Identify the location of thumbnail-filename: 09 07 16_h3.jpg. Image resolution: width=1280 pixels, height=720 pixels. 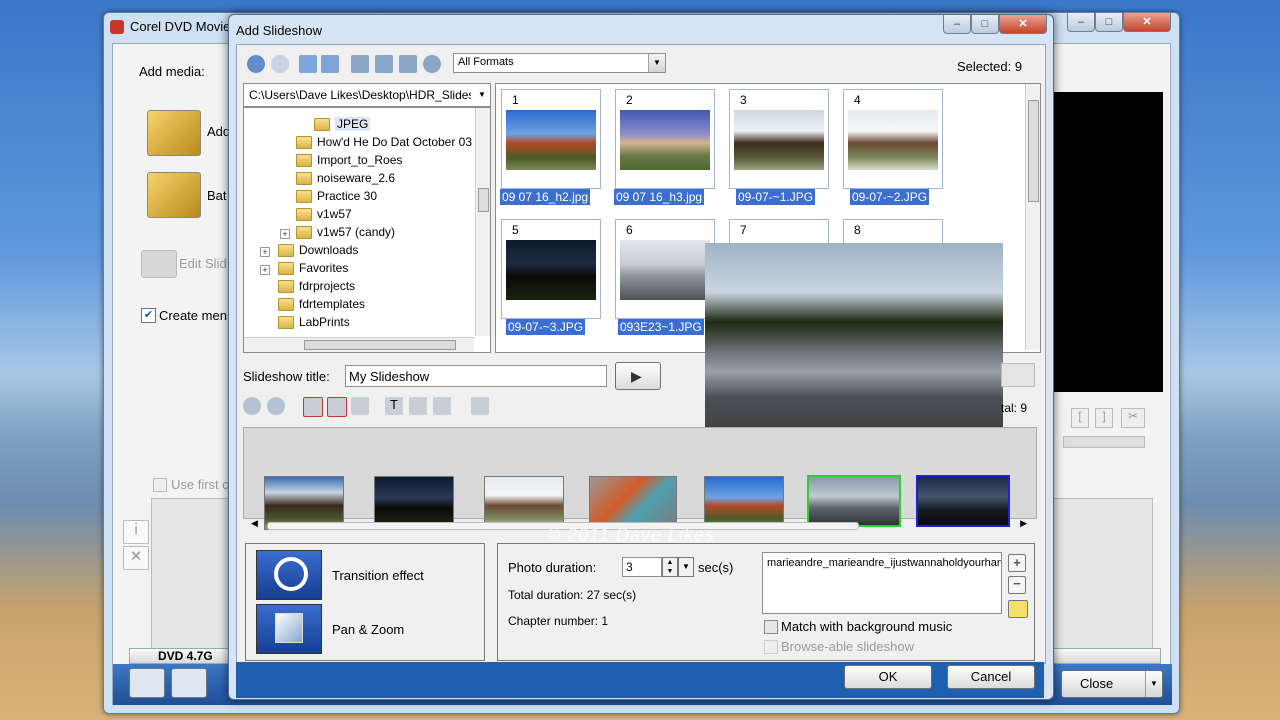
(659, 197).